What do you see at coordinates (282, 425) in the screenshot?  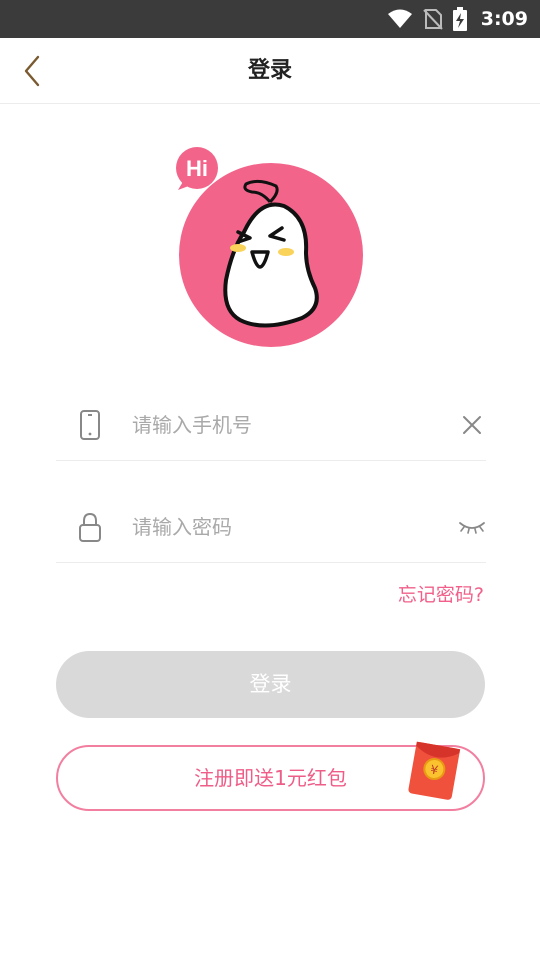 I see `phone-input` at bounding box center [282, 425].